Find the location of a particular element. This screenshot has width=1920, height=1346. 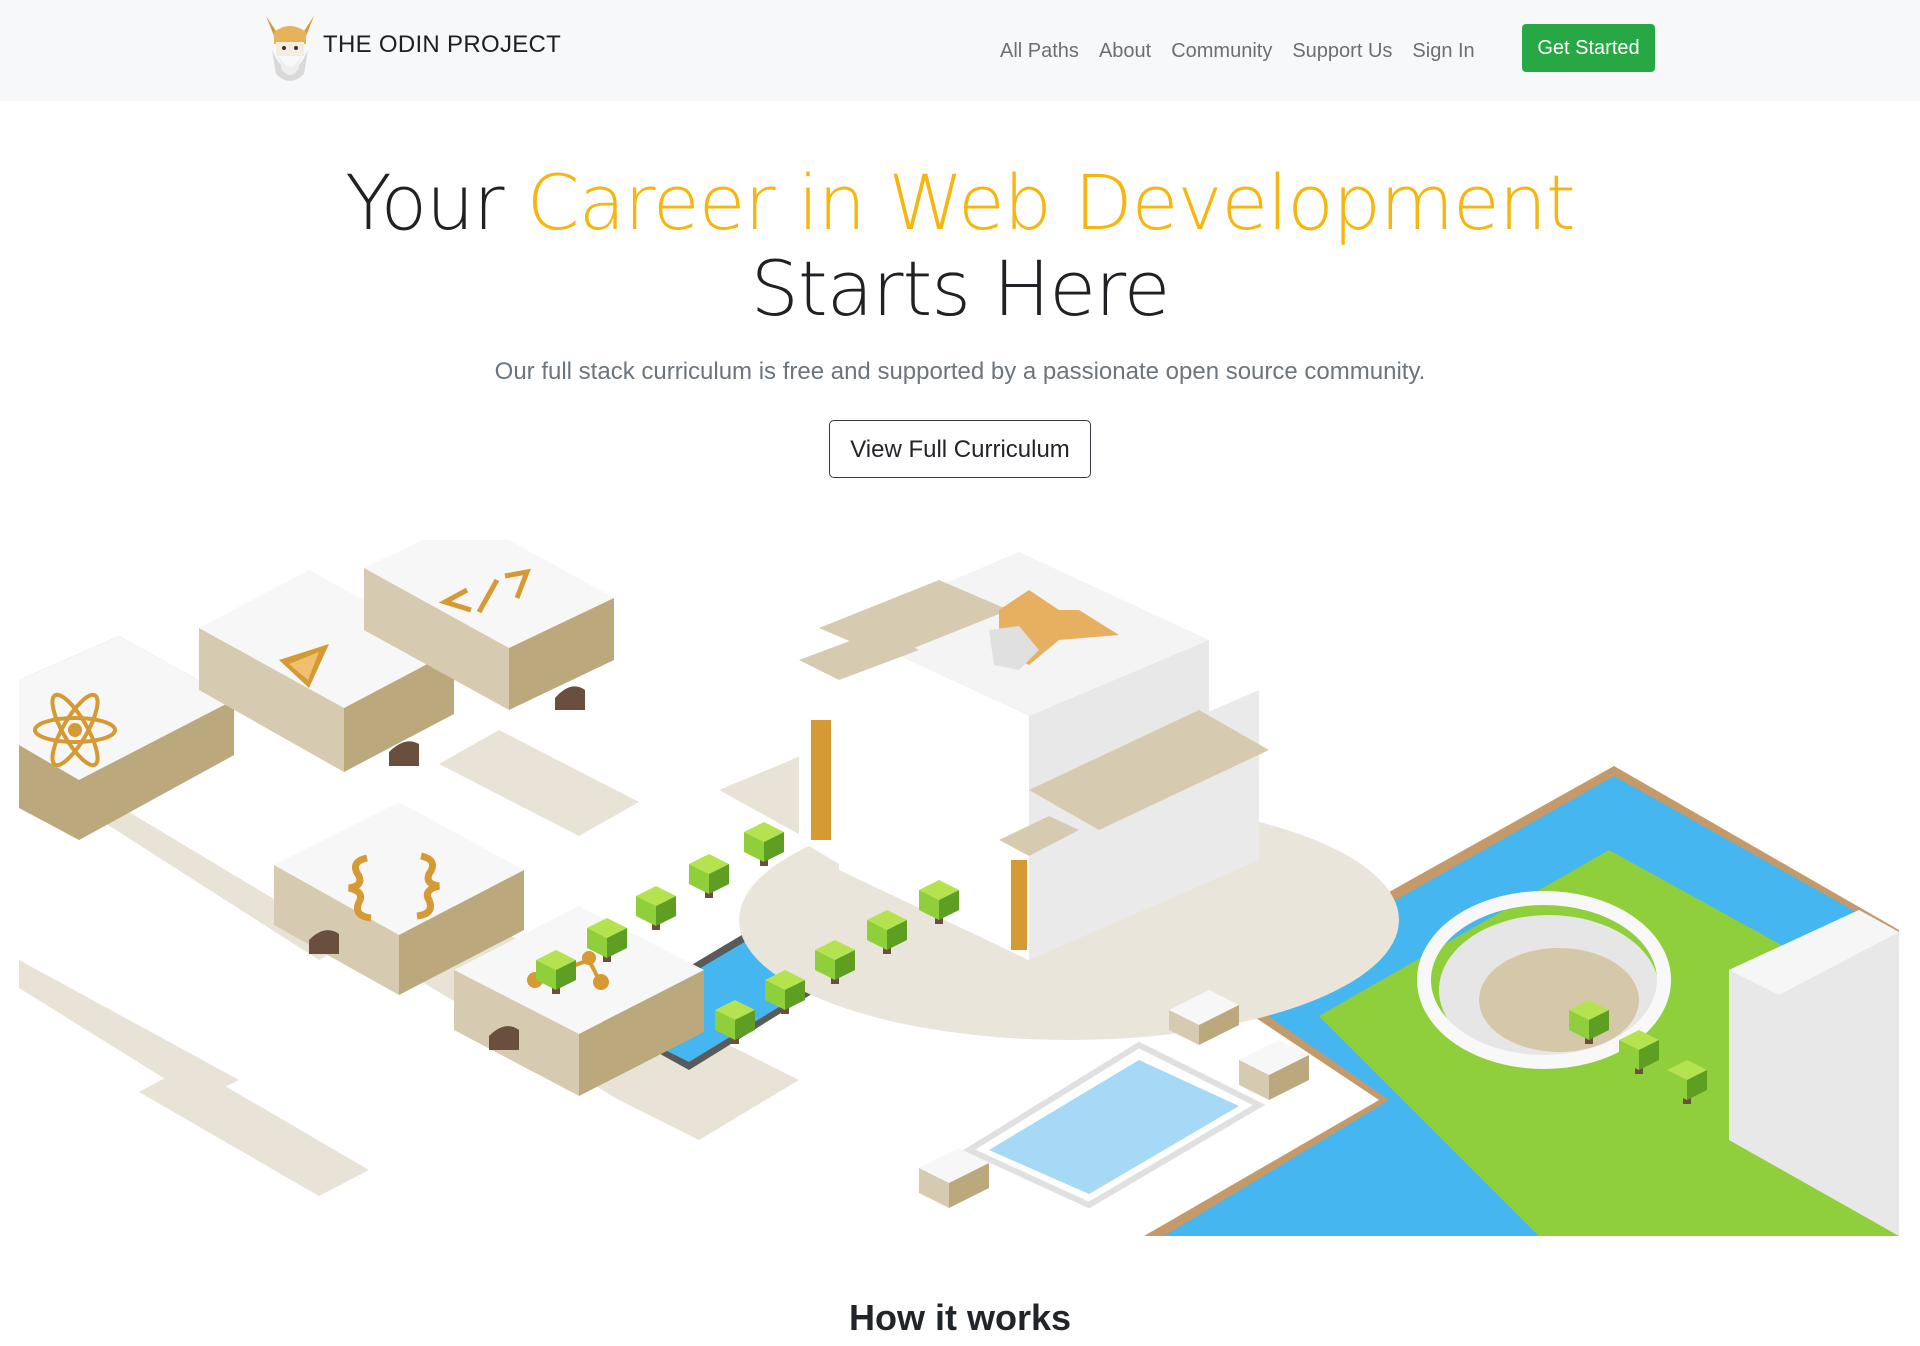

nav-link-sign-in: Sign In is located at coordinates (1443, 51).